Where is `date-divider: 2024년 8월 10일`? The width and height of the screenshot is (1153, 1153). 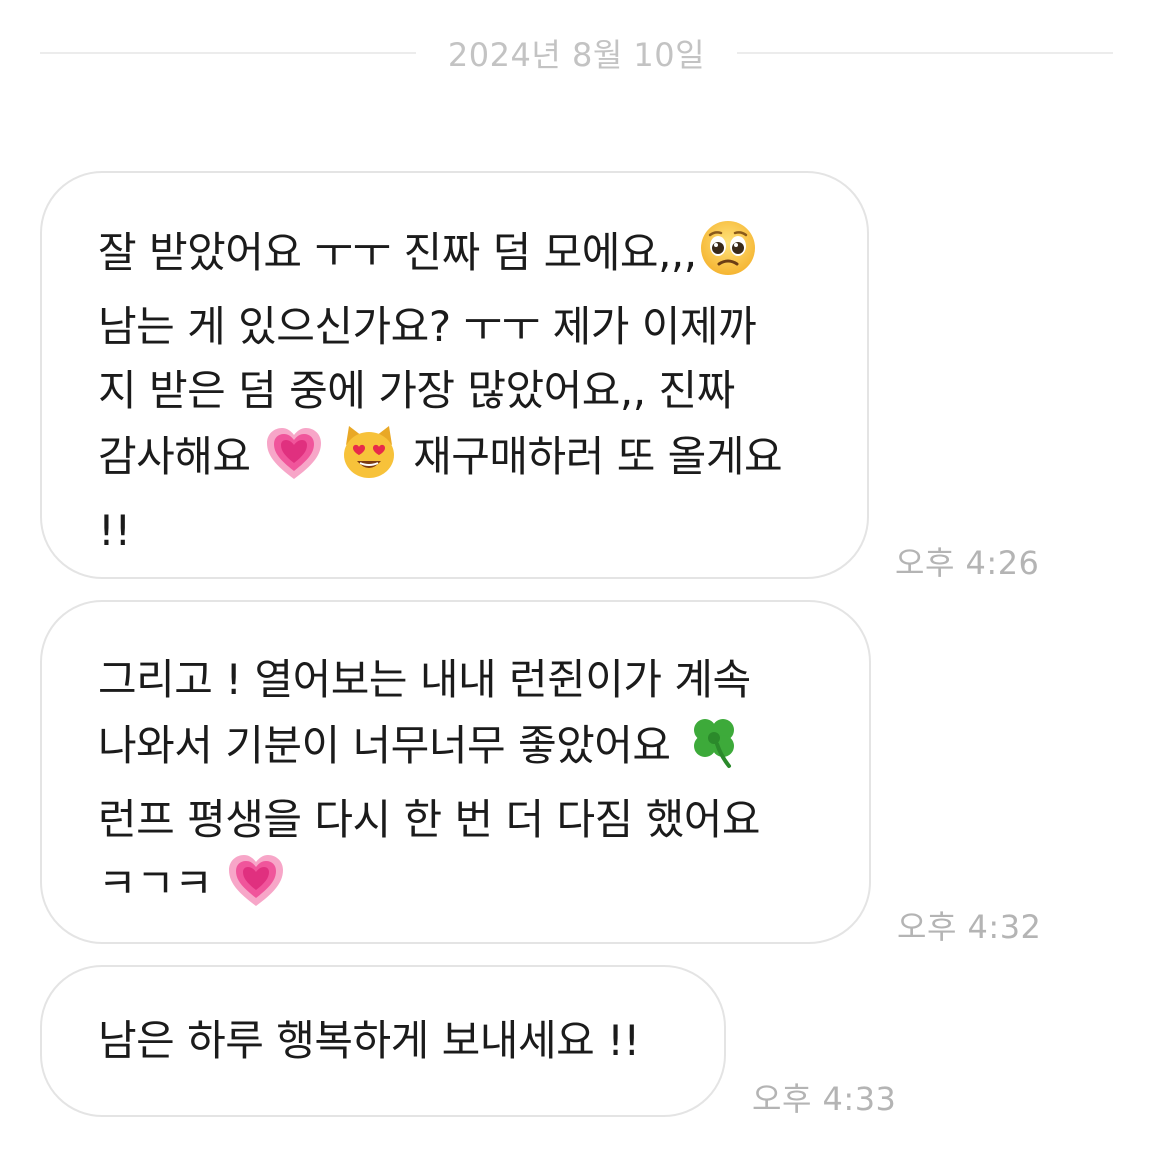
date-divider: 2024년 8월 10일 is located at coordinates (576, 53).